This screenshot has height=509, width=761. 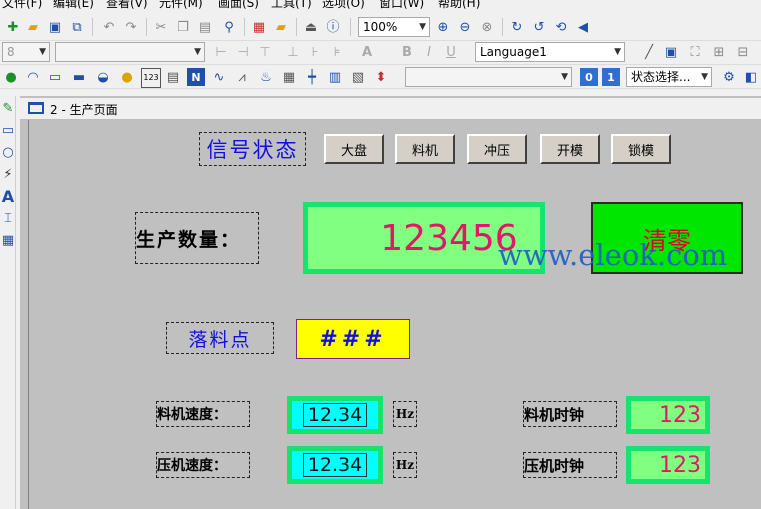 I want to click on font-color-icon: A, so click(x=367, y=52).